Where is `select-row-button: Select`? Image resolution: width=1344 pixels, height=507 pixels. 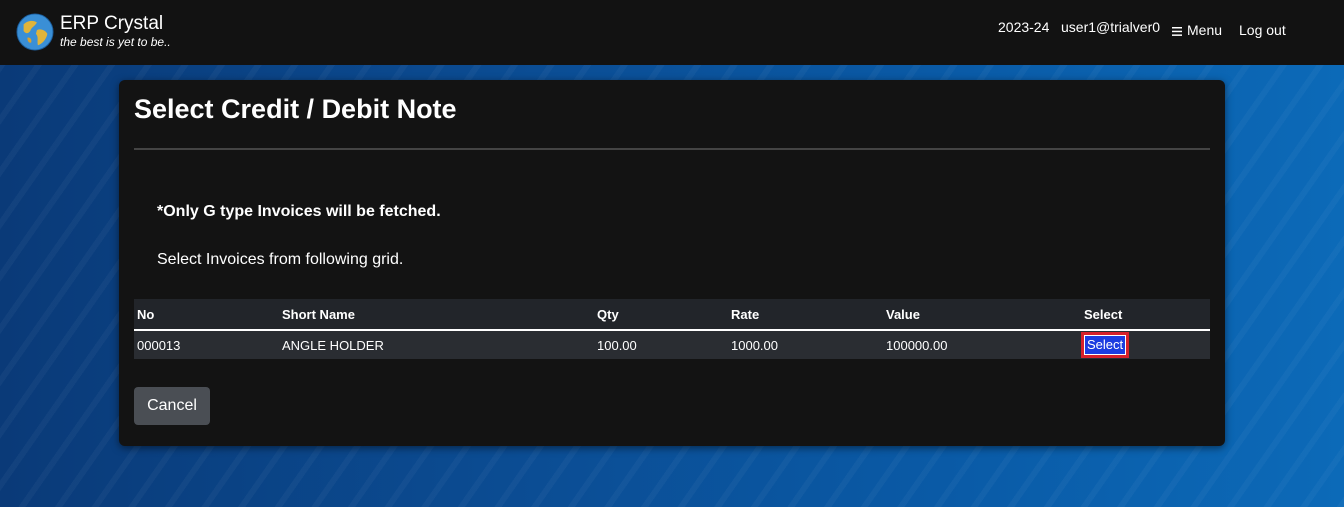 select-row-button: Select is located at coordinates (1105, 345).